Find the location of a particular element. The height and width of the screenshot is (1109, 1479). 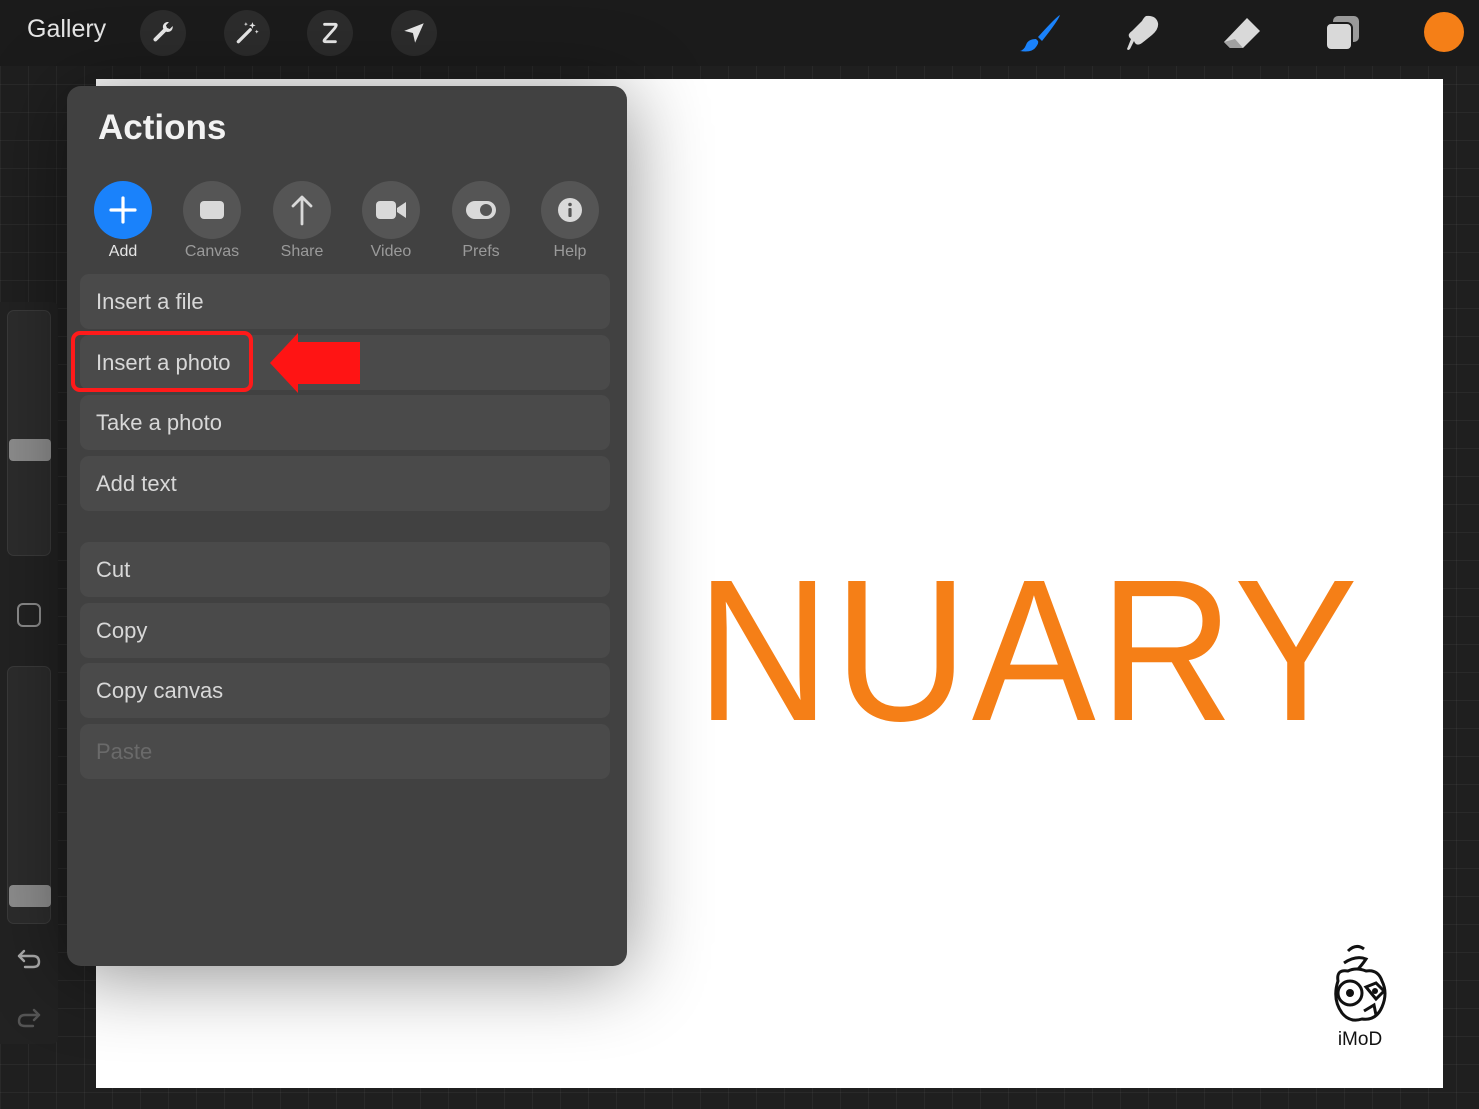

redo-icon is located at coordinates (29, 1018).